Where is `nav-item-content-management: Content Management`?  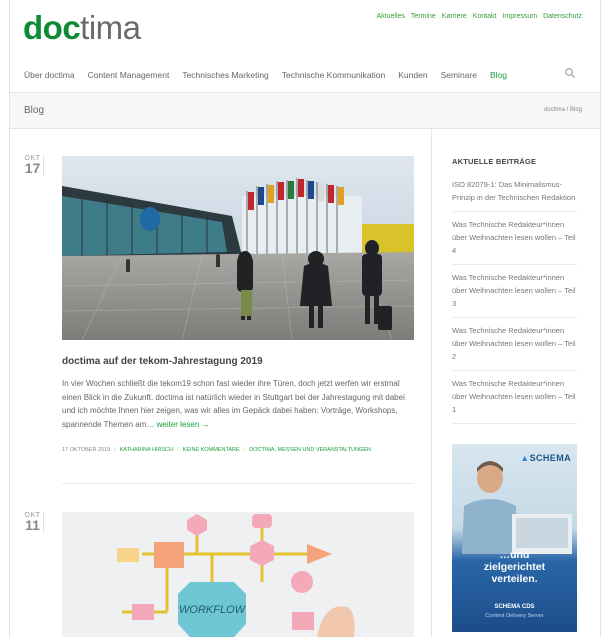
nav-item-content-management: Content Management is located at coordinates (129, 75).